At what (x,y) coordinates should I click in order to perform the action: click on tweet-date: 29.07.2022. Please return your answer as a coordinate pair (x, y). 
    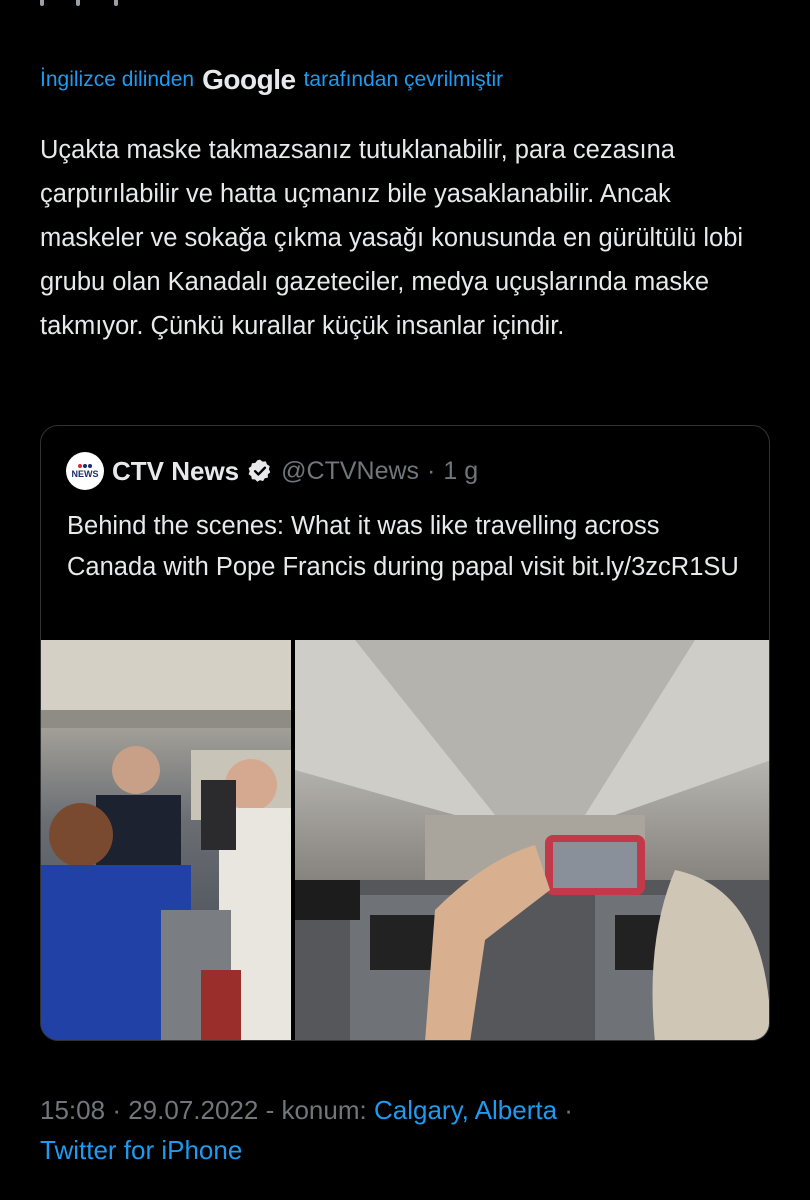
    Looking at the image, I should click on (193, 1110).